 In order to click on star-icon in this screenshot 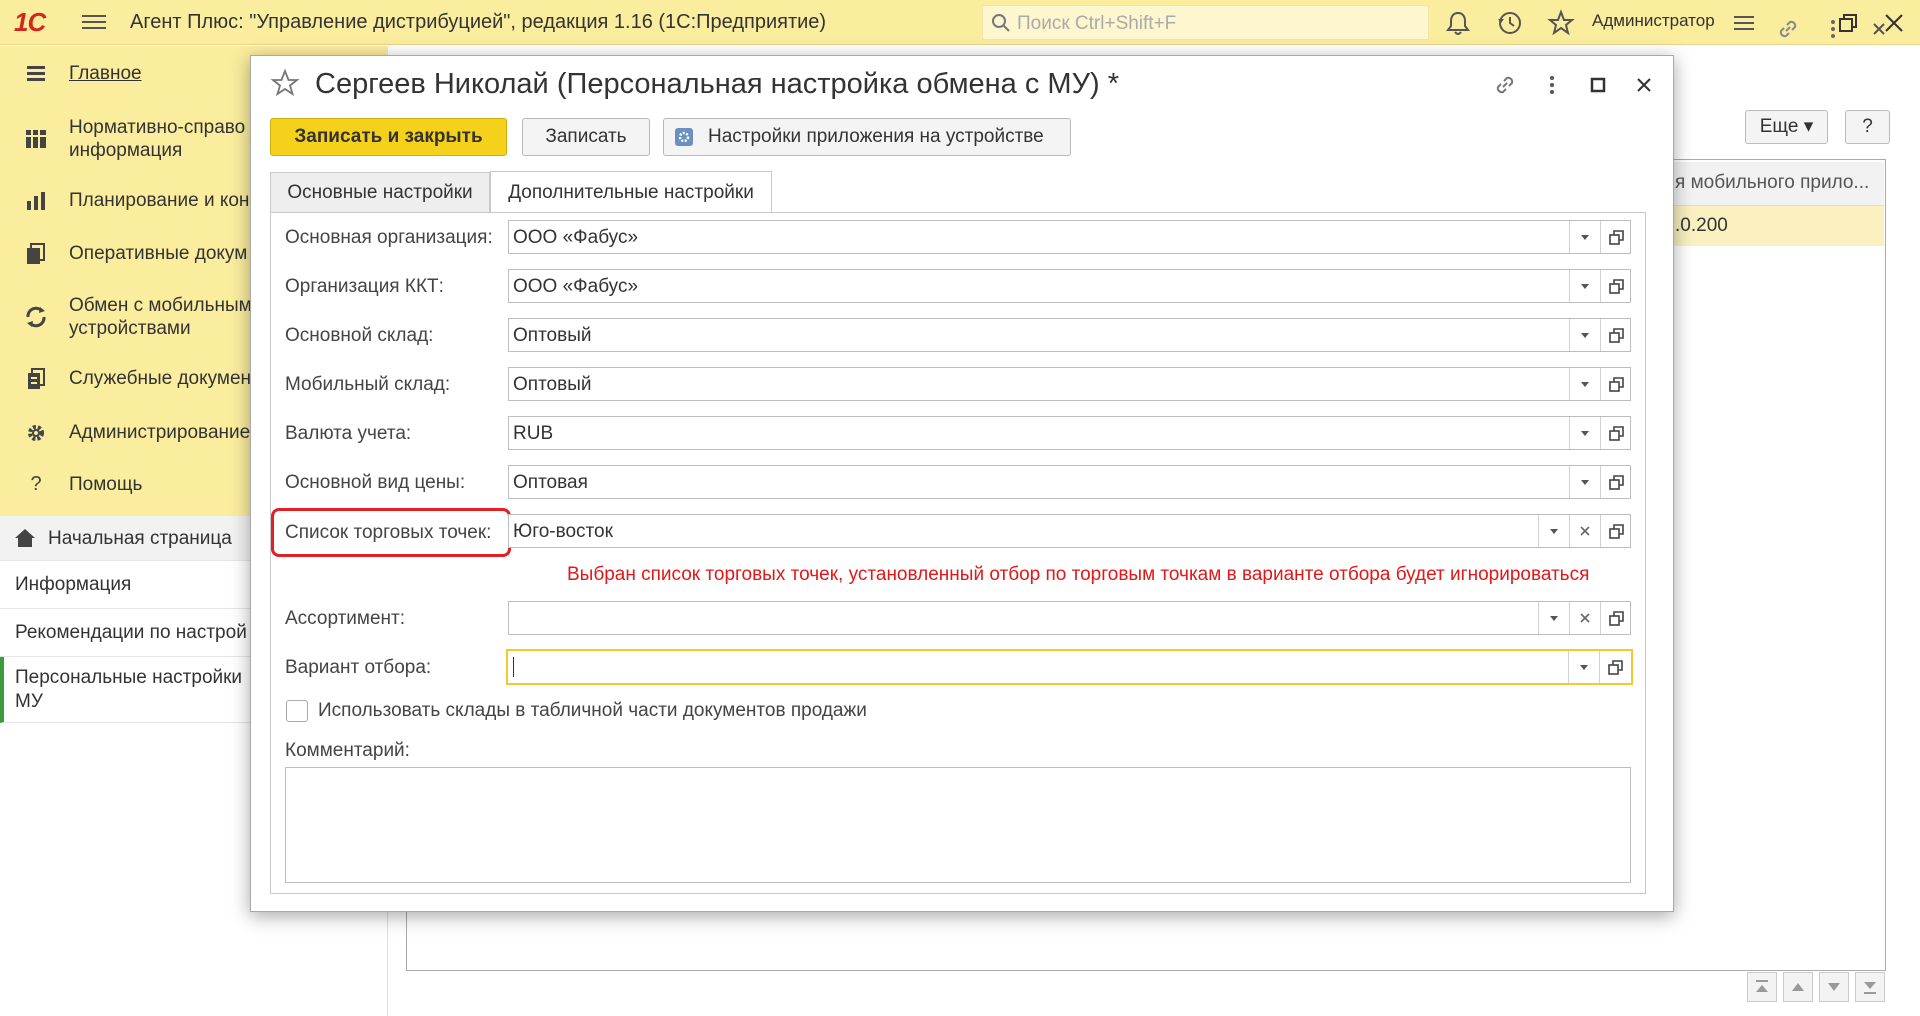, I will do `click(1561, 23)`.